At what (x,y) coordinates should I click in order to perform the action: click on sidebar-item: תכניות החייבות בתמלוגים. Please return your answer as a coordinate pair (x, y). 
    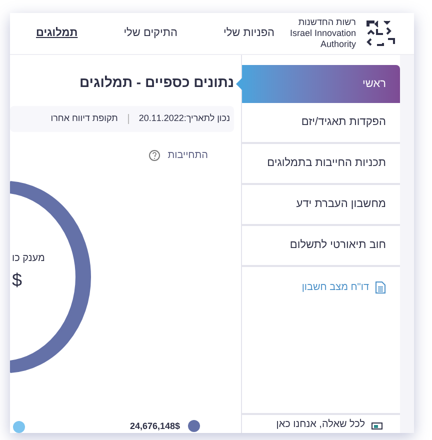
    Looking at the image, I should click on (321, 164).